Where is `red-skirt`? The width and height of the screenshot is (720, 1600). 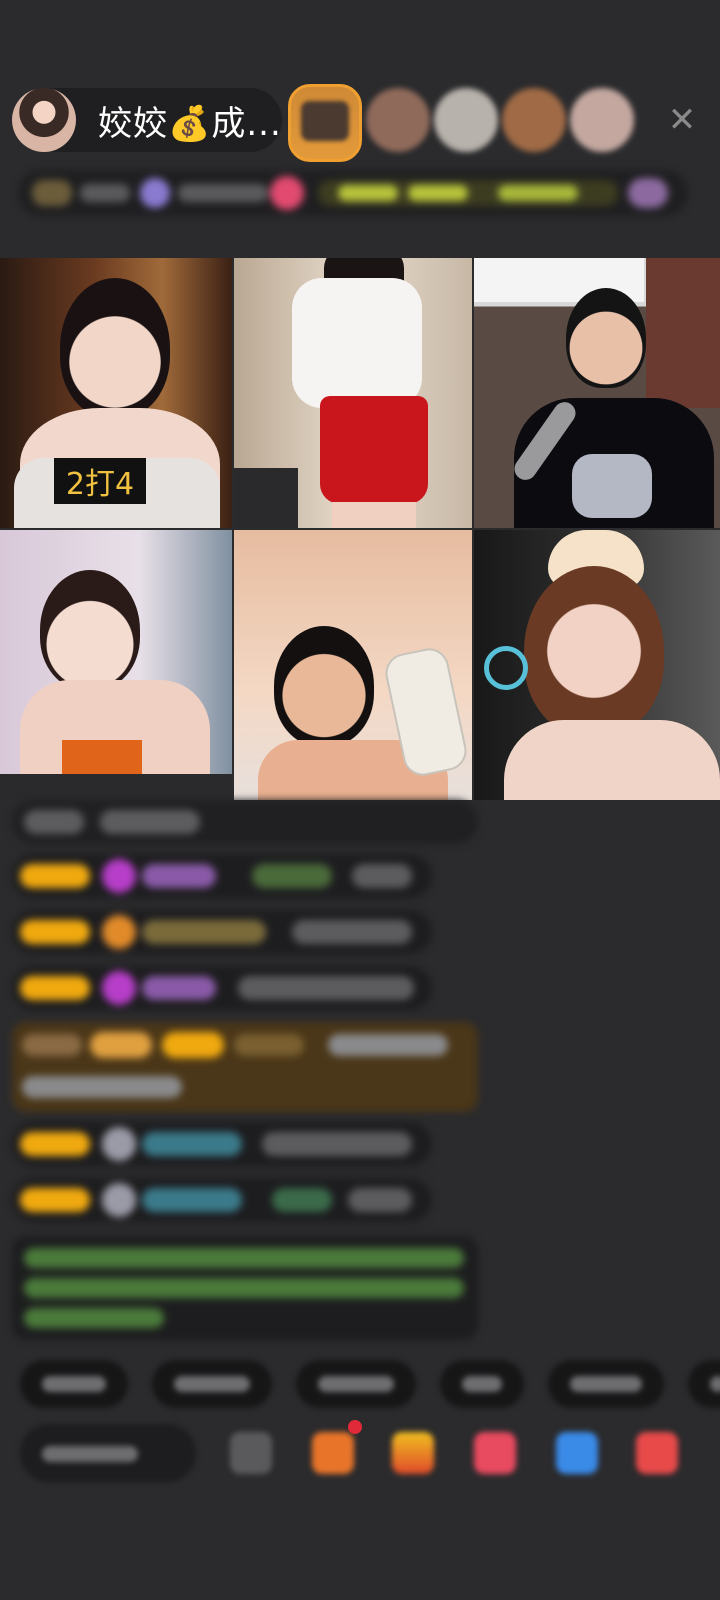 red-skirt is located at coordinates (374, 450).